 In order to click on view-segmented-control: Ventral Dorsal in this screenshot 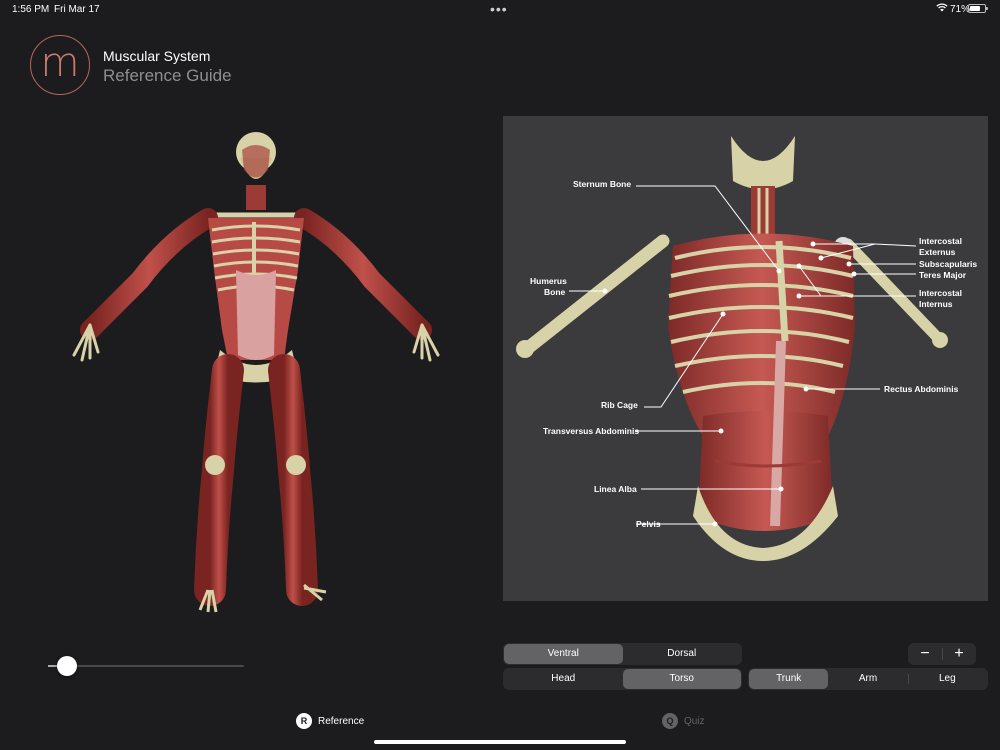, I will do `click(622, 654)`.